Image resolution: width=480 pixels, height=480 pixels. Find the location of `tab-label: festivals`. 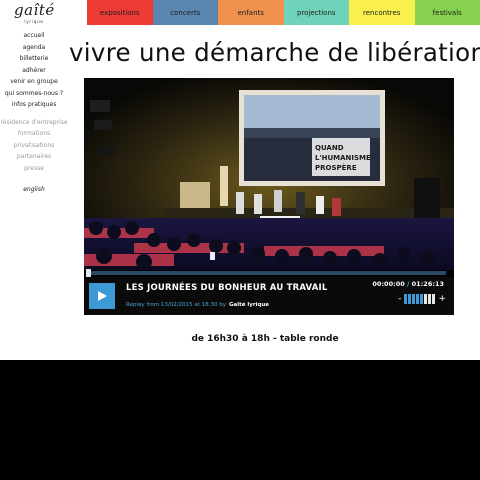

tab-label: festivals is located at coordinates (447, 12).